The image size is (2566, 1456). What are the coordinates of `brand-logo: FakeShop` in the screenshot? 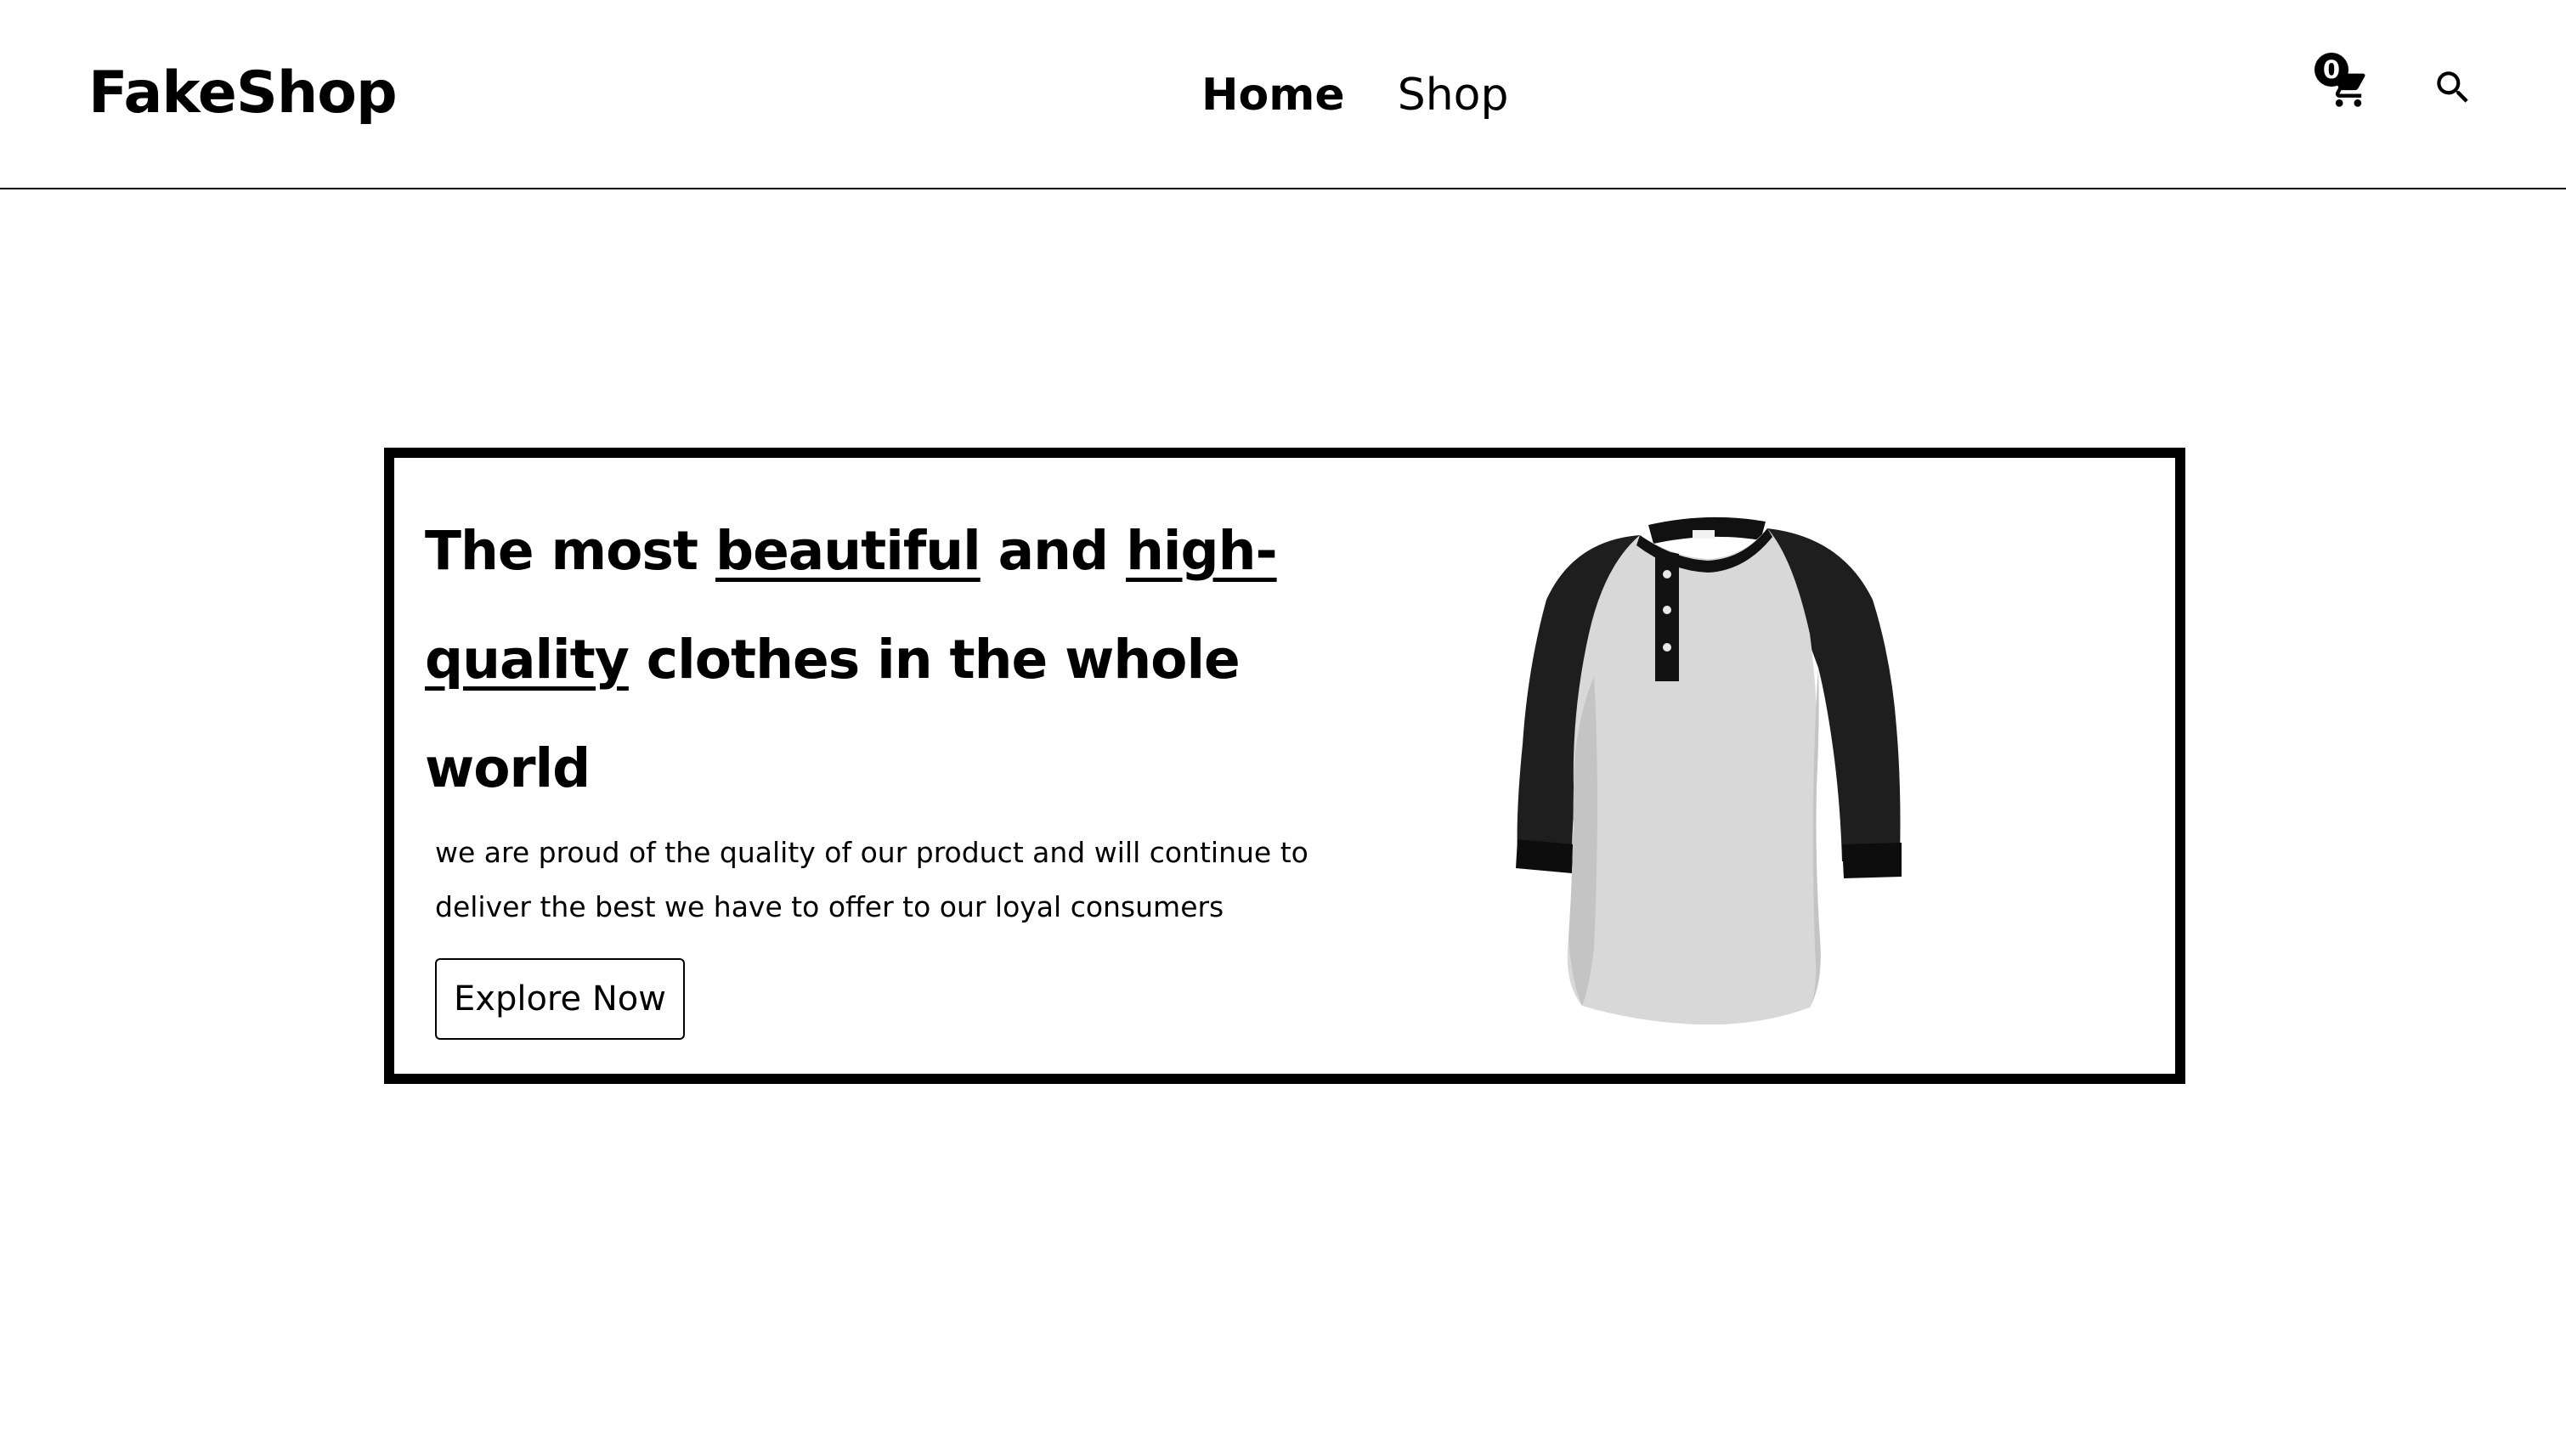 It's located at (243, 94).